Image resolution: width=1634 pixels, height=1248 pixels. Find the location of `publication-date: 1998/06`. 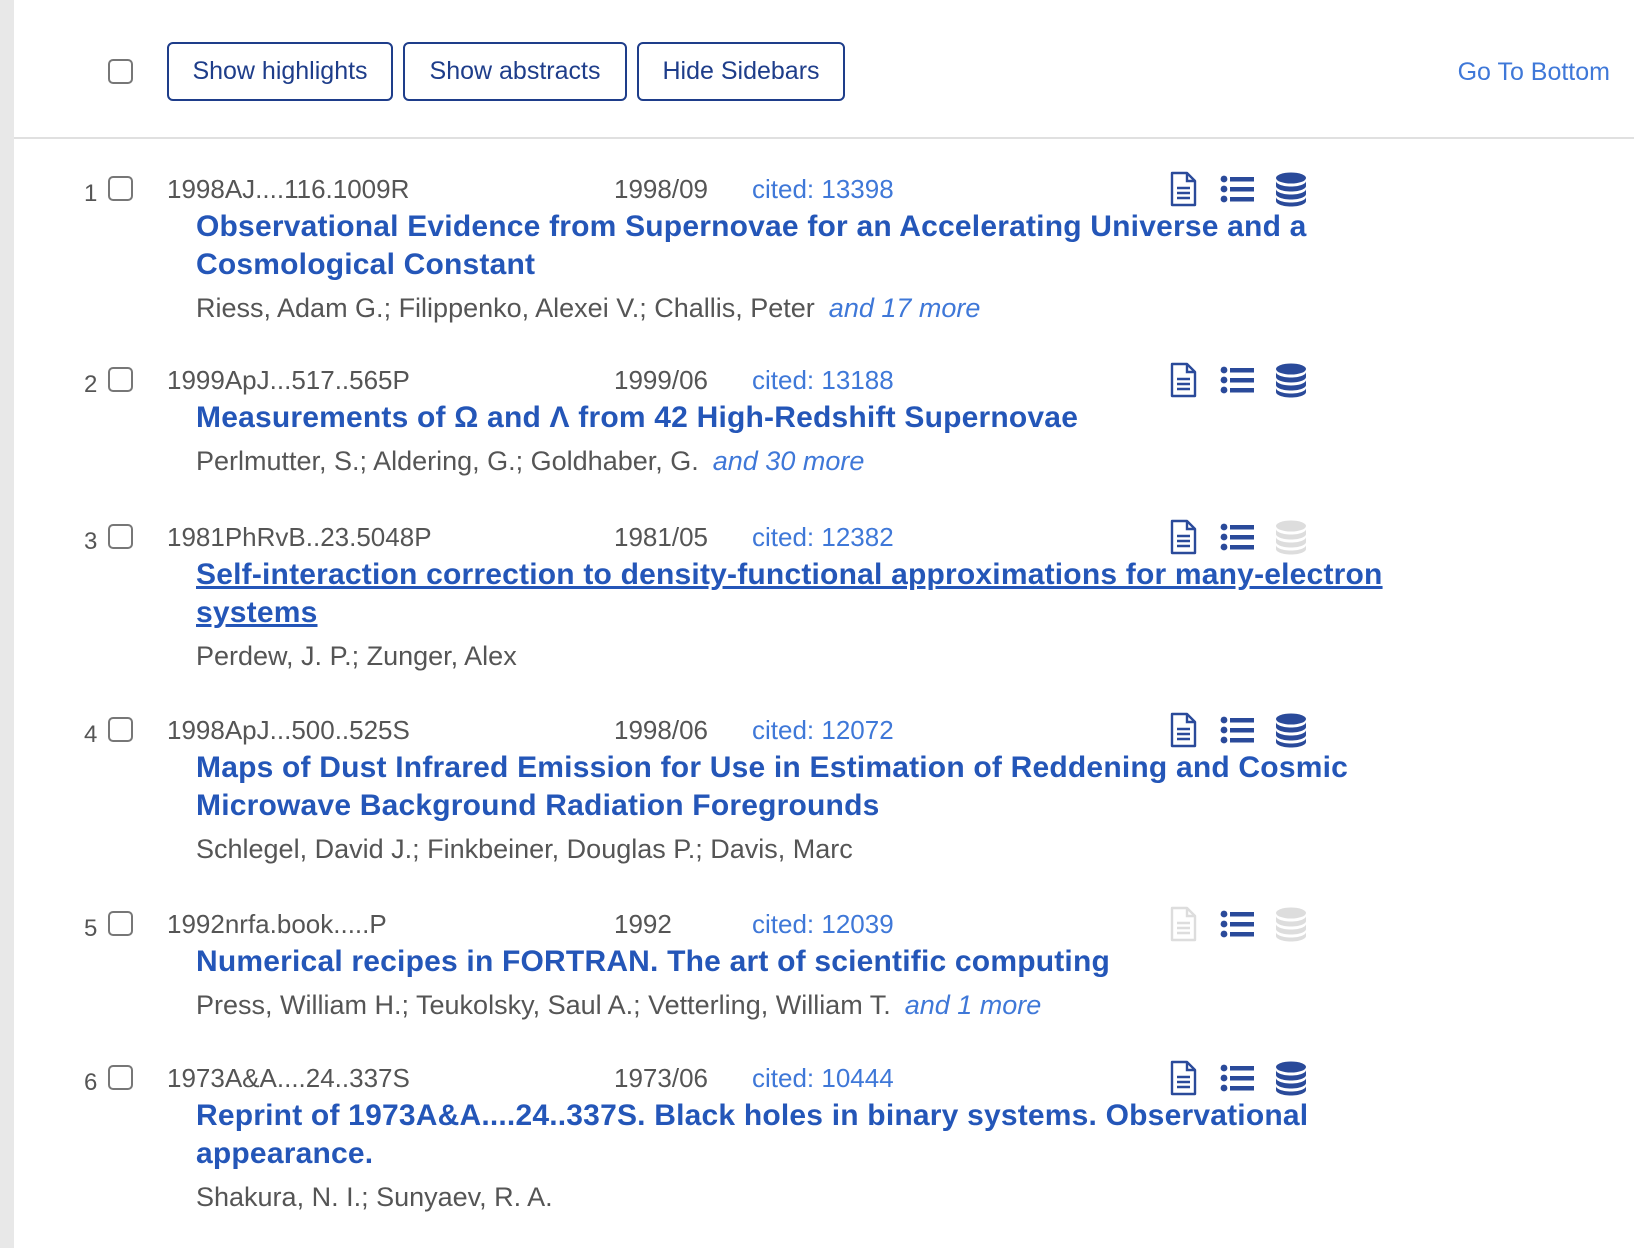

publication-date: 1998/06 is located at coordinates (661, 730).